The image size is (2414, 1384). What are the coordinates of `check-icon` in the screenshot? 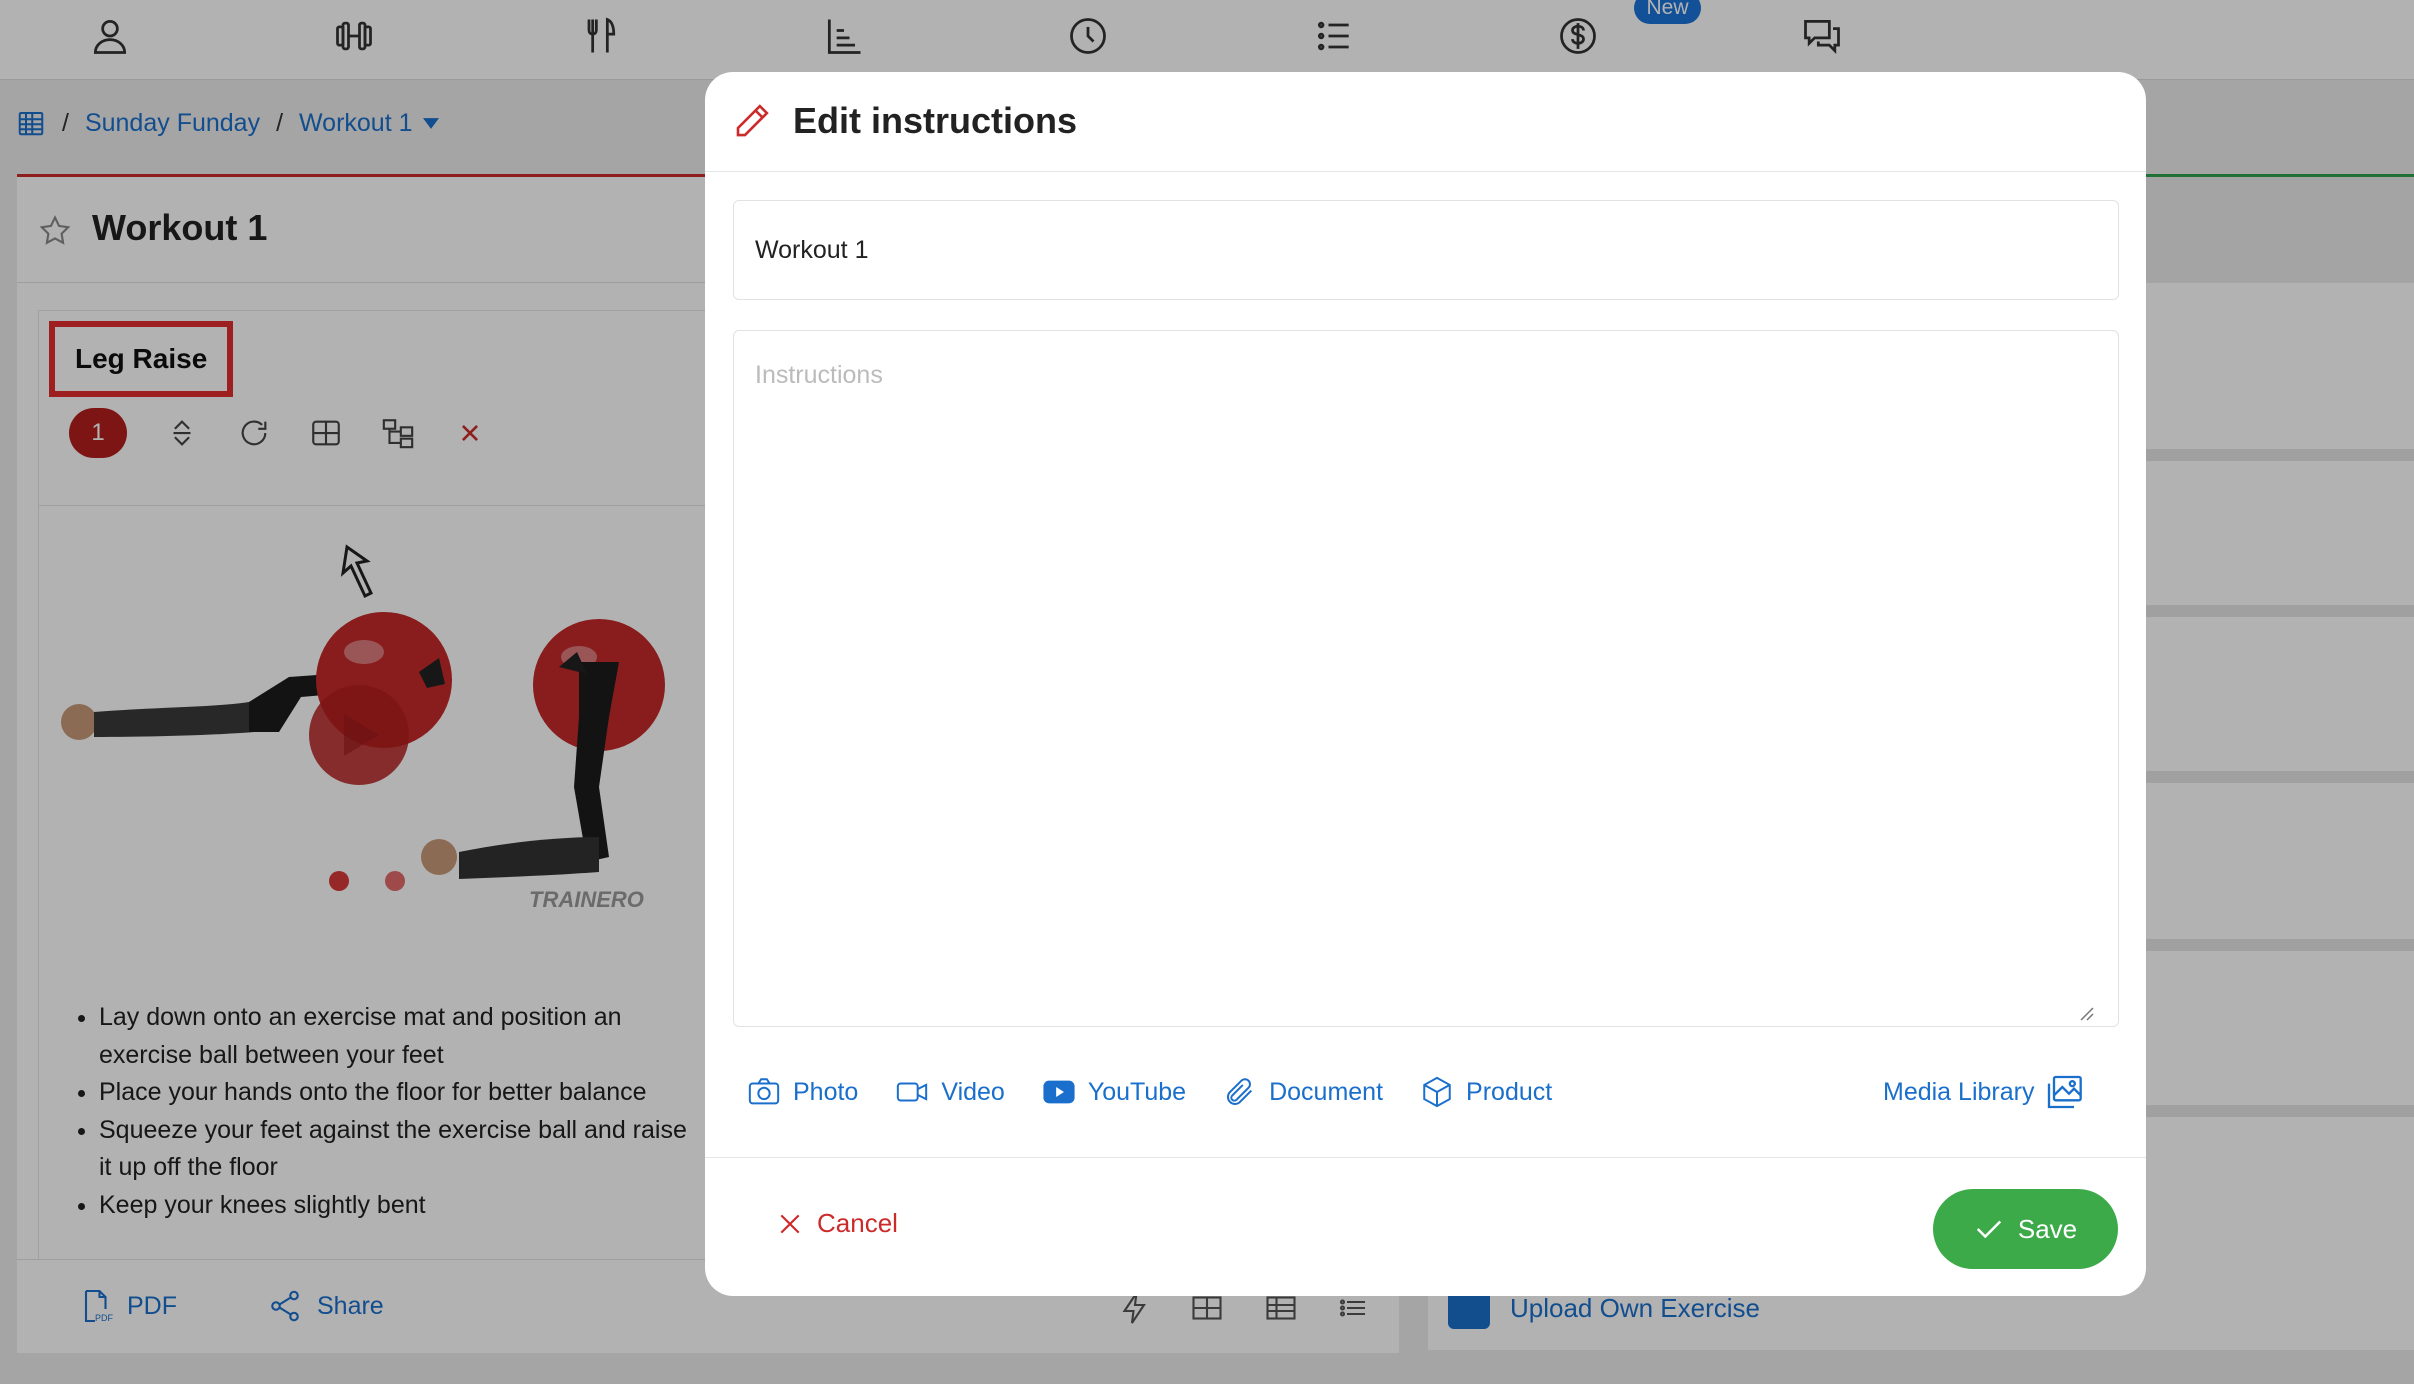 It's located at (1989, 1229).